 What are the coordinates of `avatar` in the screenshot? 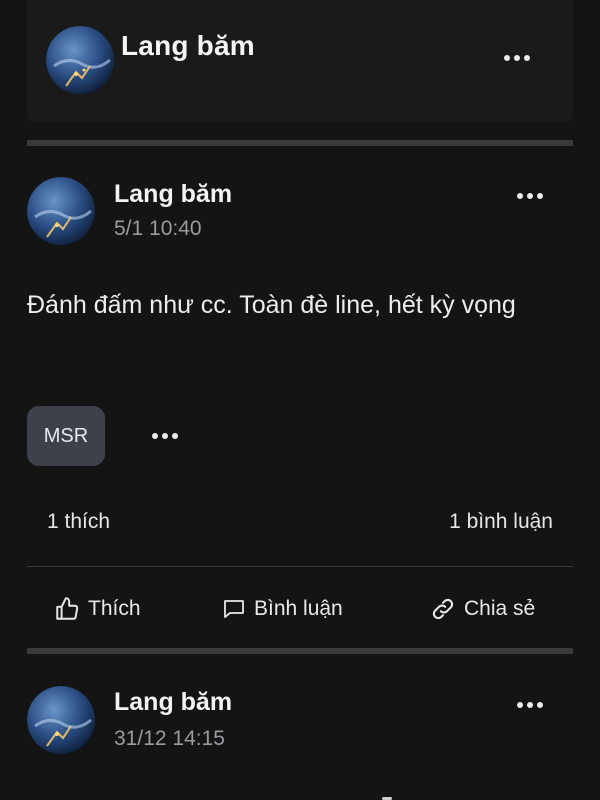 It's located at (80, 60).